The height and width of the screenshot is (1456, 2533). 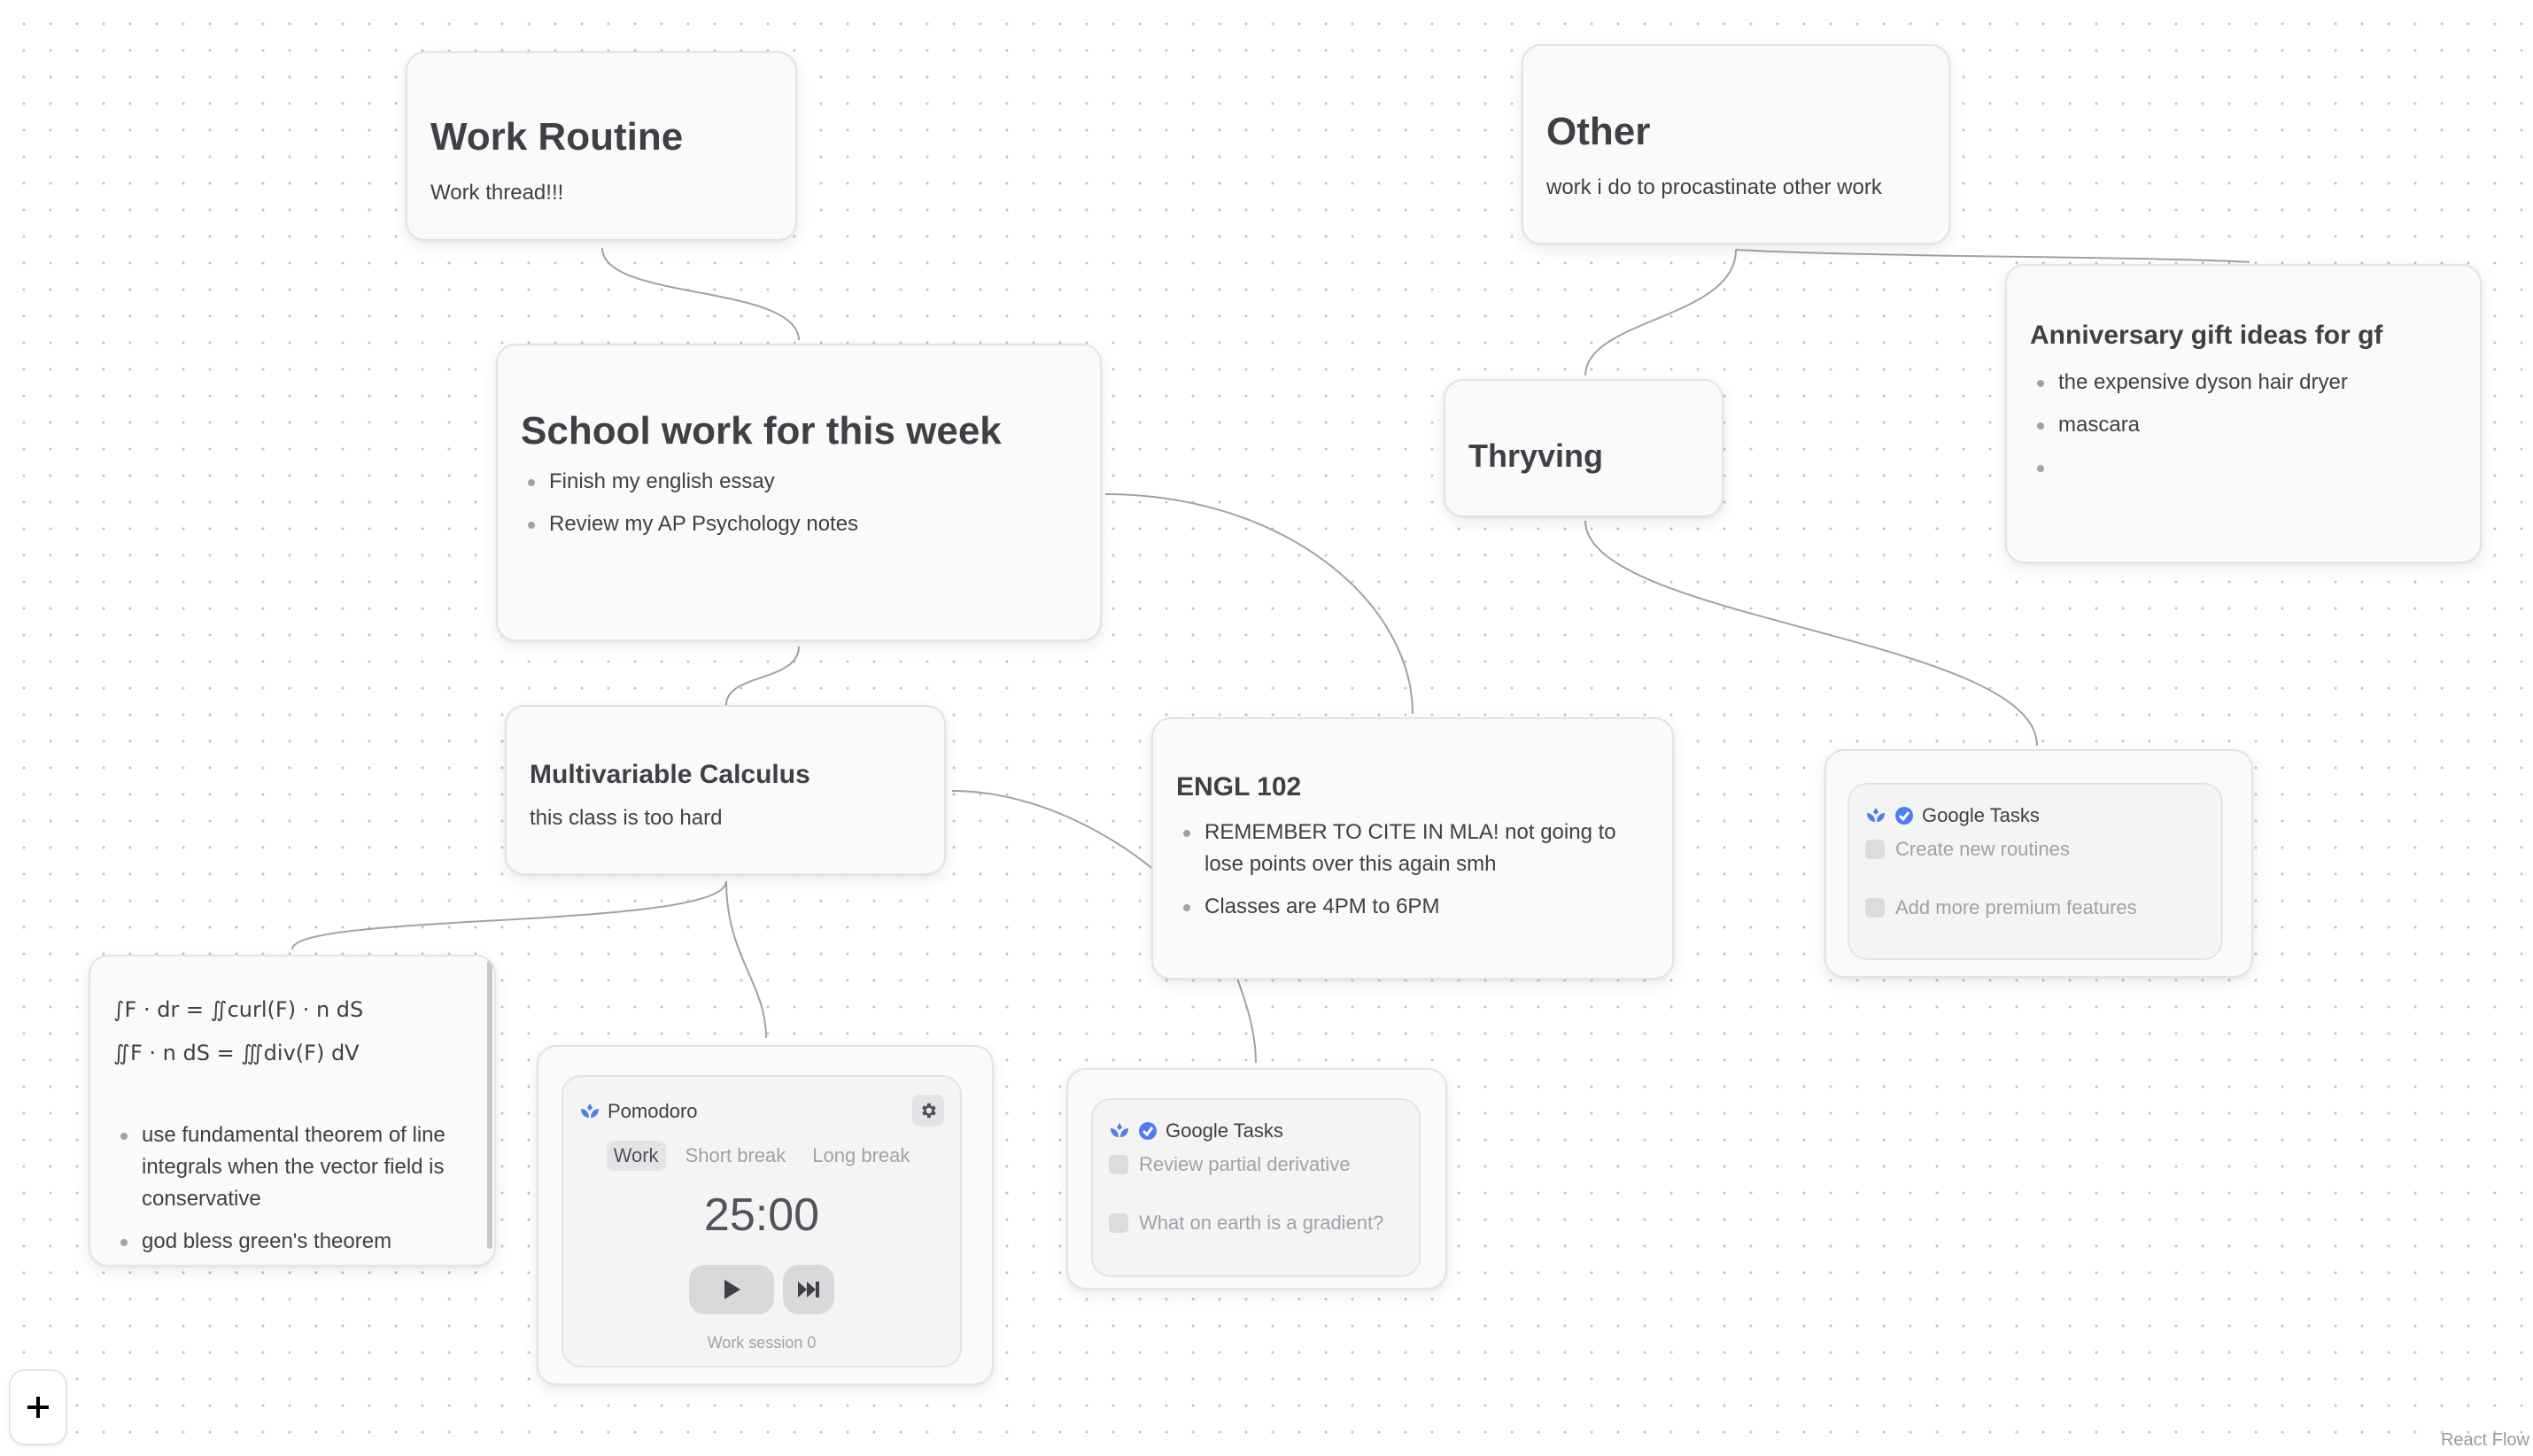 I want to click on edge-thryving-to-tasks-thryving, so click(x=1811, y=633).